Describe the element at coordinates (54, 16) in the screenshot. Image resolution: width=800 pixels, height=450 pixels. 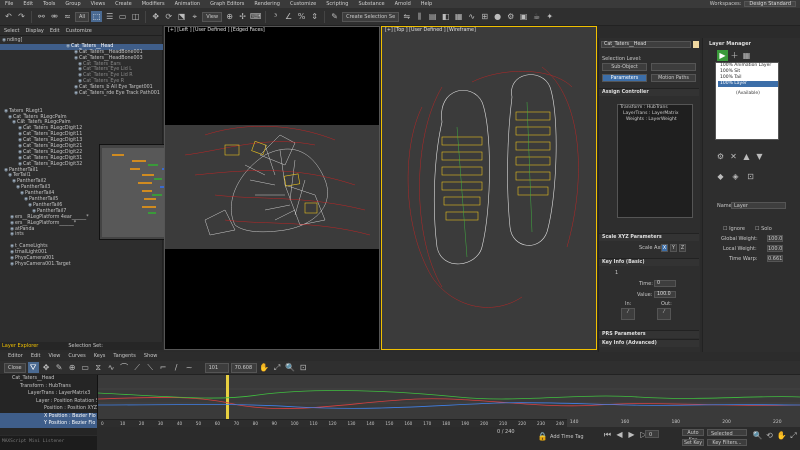
I see `unlink-icon: ⚮` at that location.